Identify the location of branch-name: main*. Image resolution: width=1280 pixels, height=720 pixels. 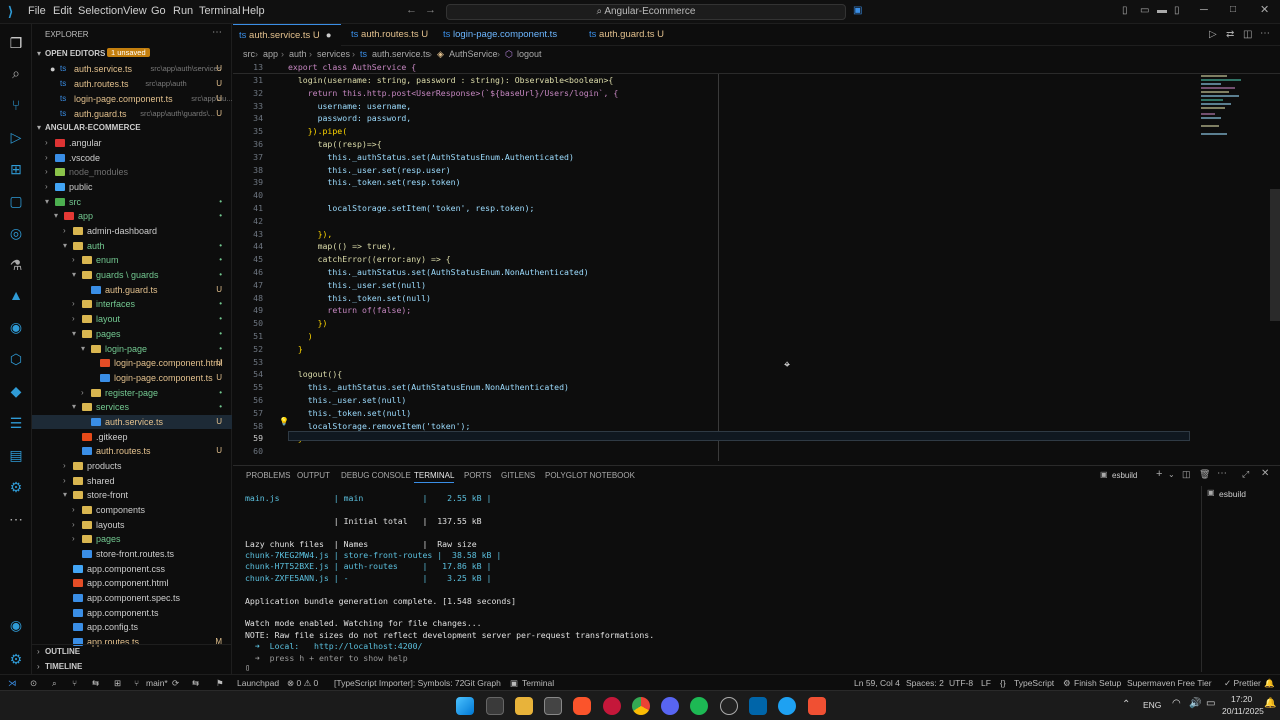
(157, 683).